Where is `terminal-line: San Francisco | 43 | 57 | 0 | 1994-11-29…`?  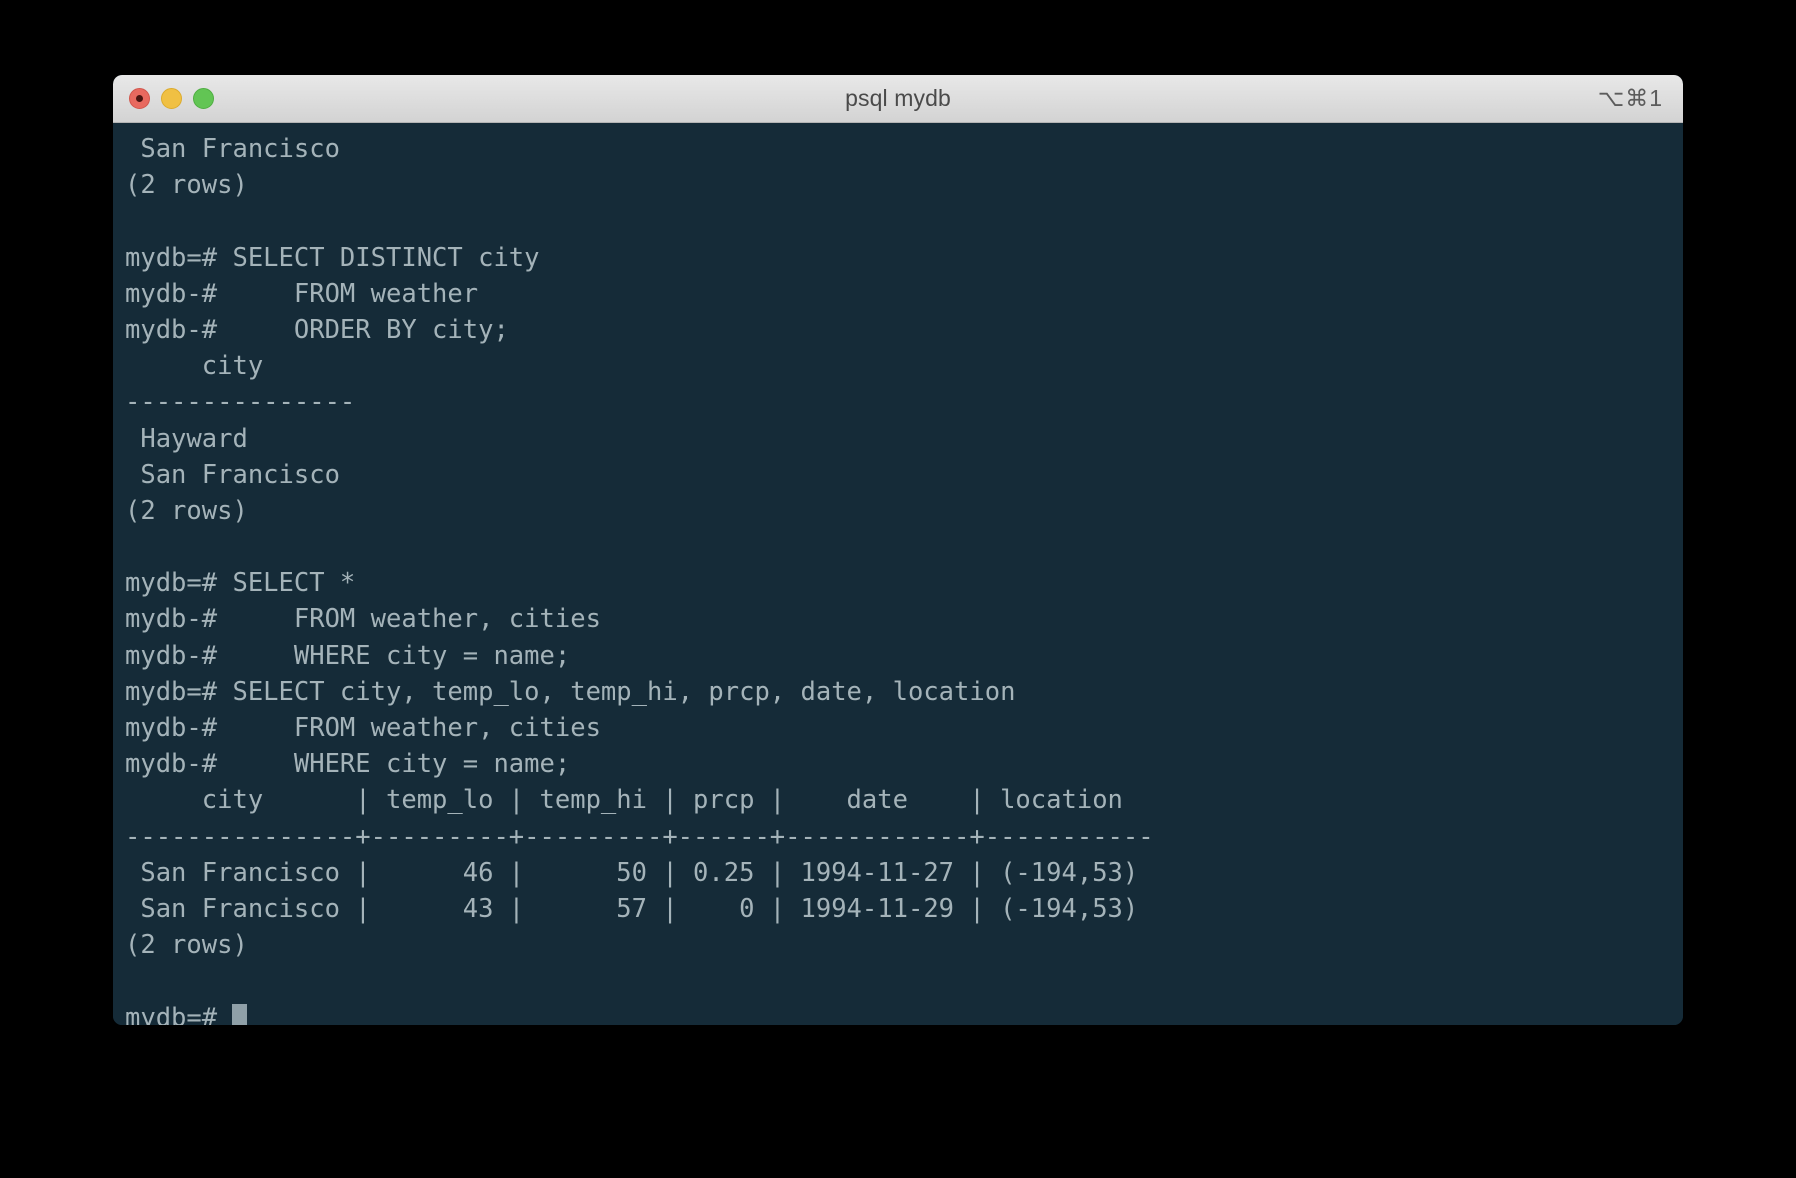
terminal-line: San Francisco | 43 | 57 | 0 | 1994-11-29… is located at coordinates (632, 908).